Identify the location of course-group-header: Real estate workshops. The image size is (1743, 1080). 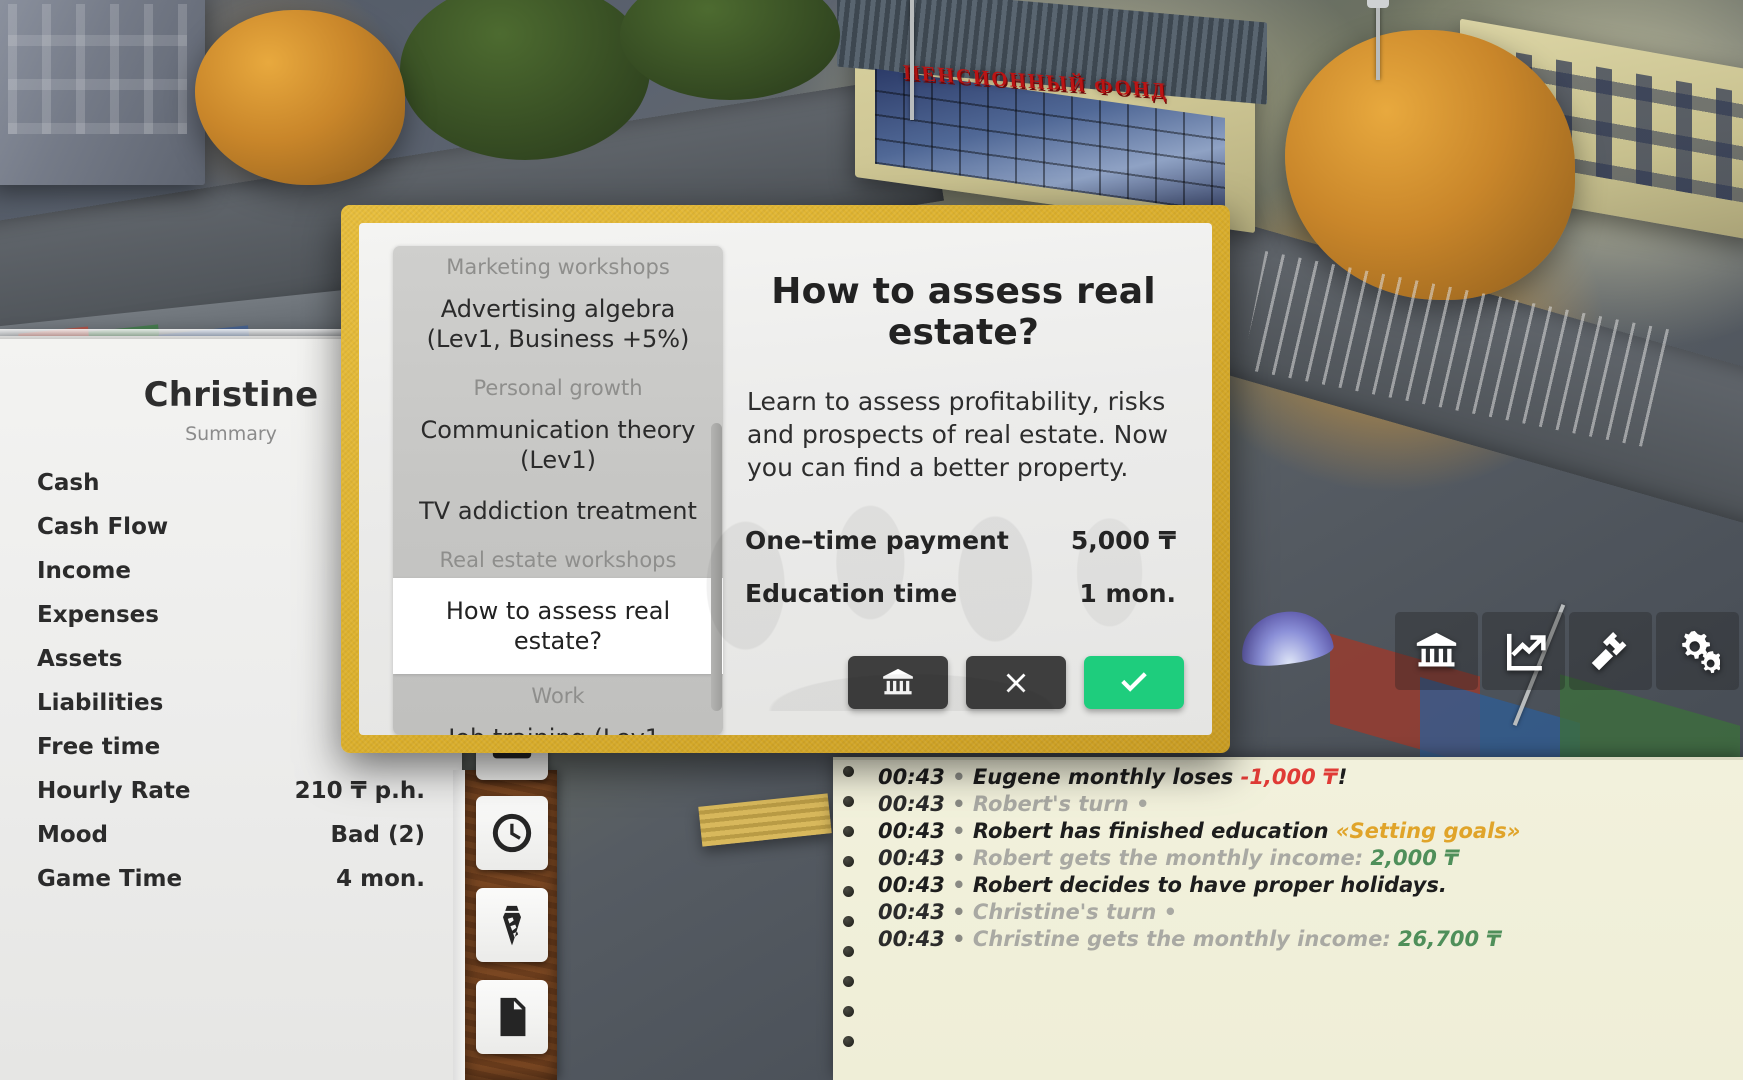
(558, 560).